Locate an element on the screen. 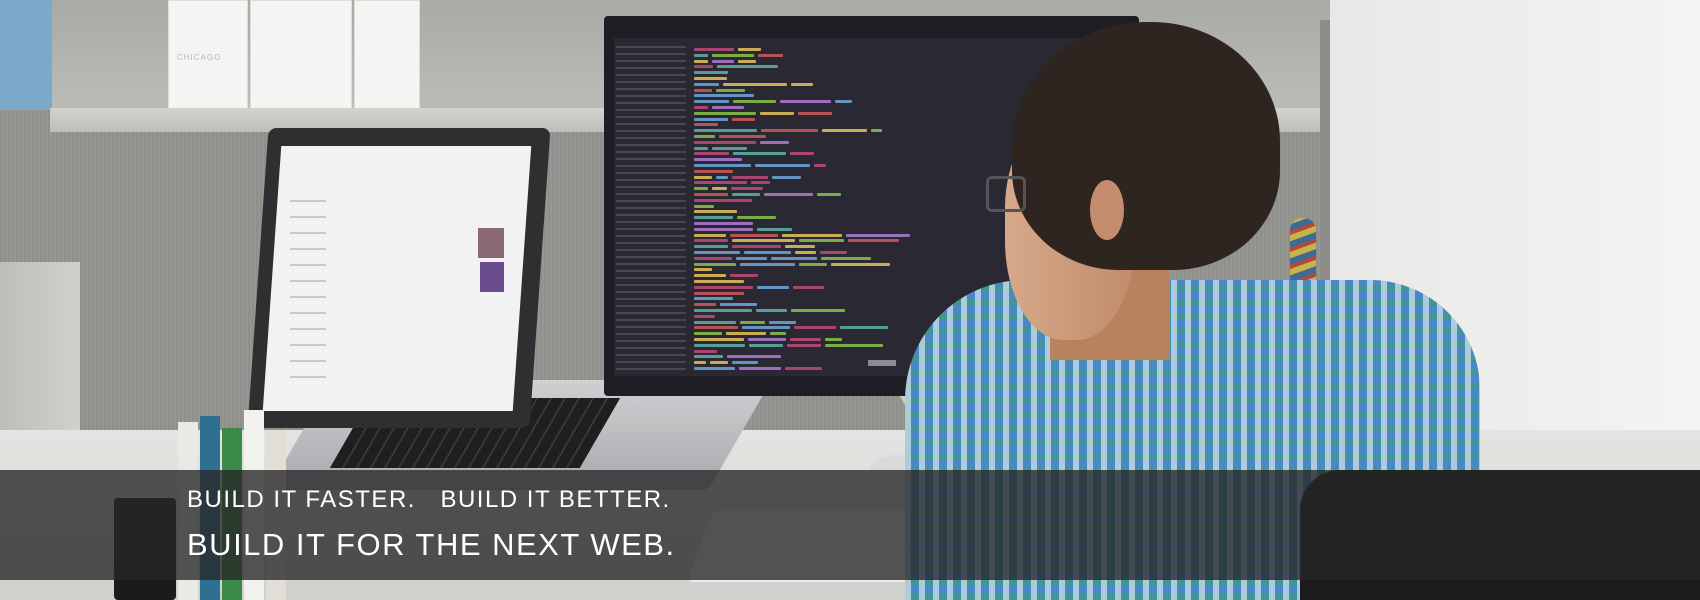  code-editor-file-tree is located at coordinates (651, 208).